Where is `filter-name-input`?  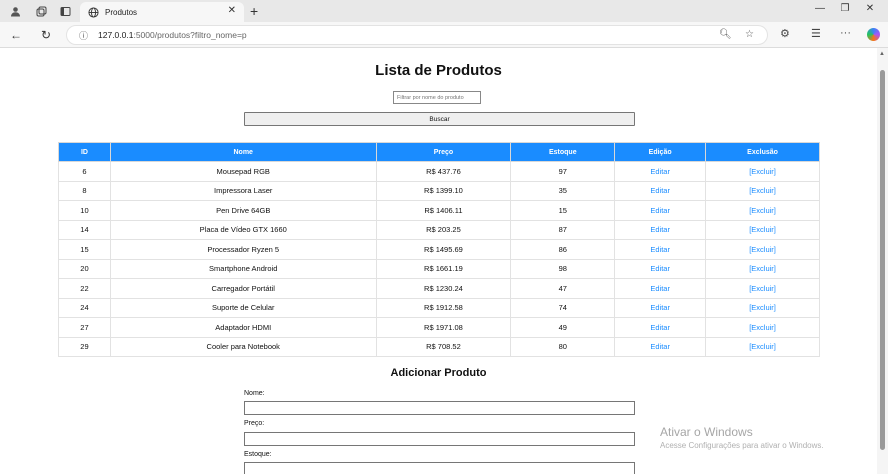 filter-name-input is located at coordinates (437, 97).